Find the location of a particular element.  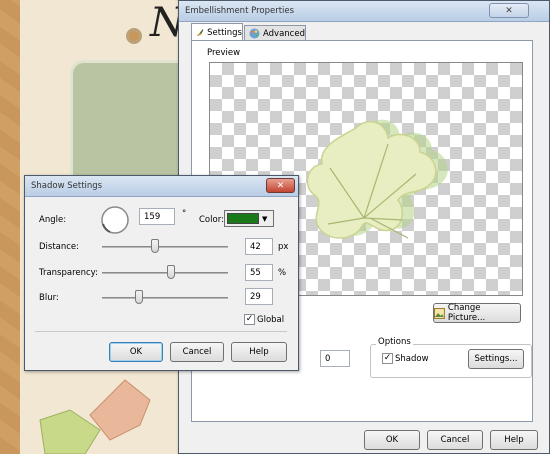

shadow-close-button: ✕ is located at coordinates (280, 185).